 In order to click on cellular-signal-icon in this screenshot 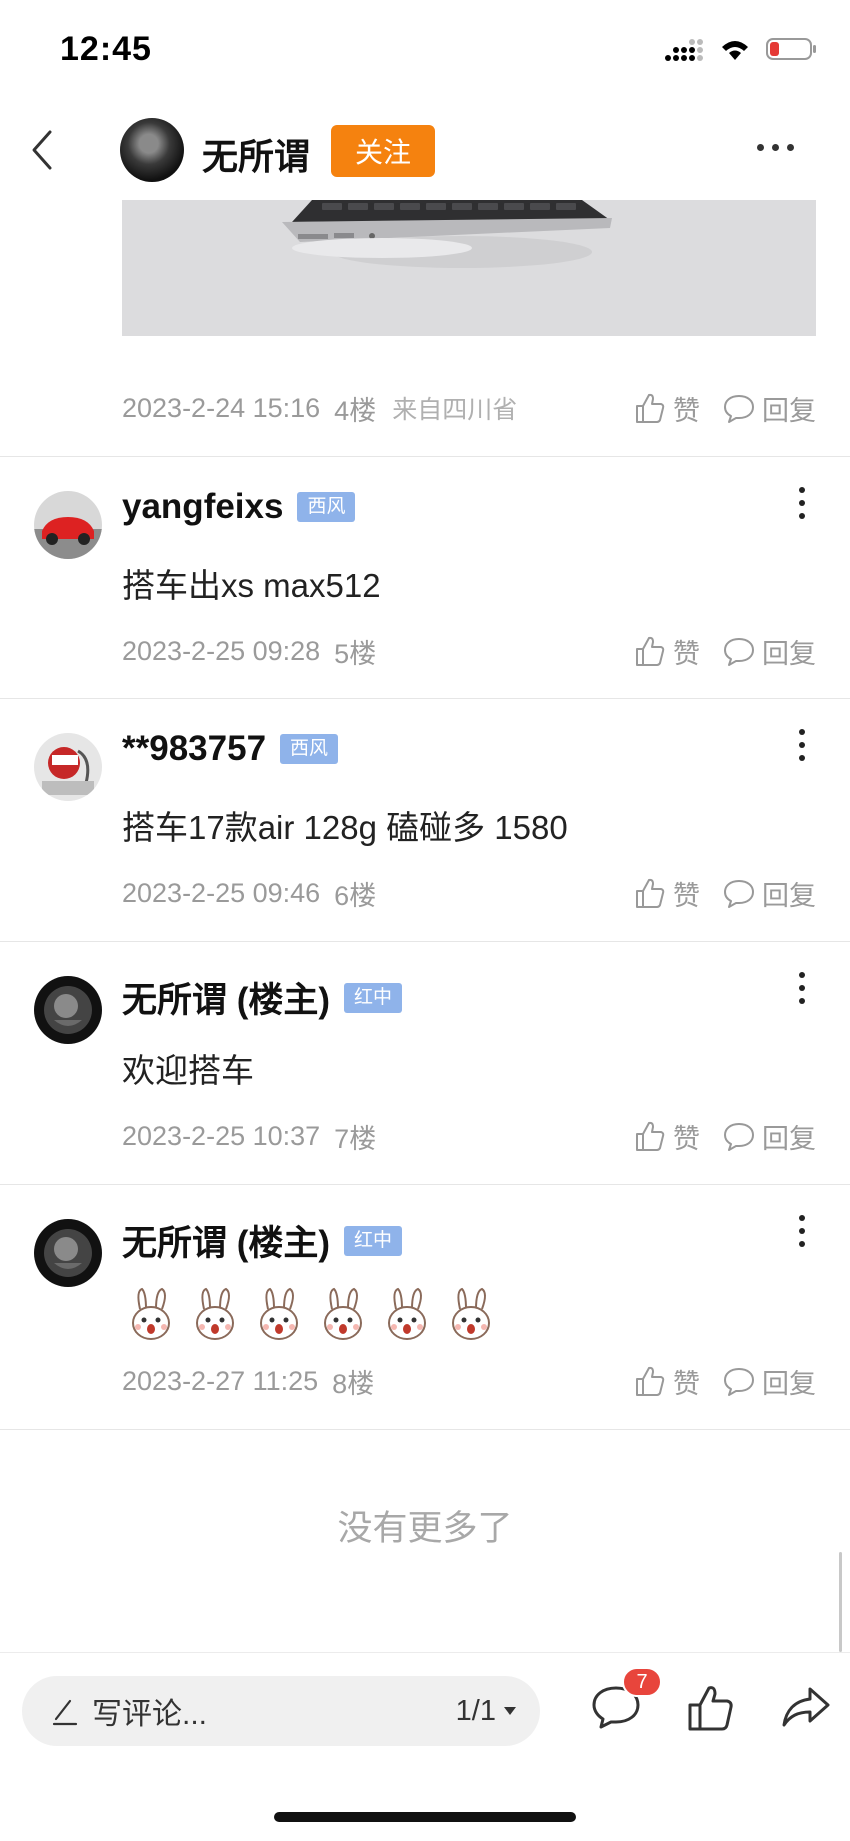, I will do `click(684, 50)`.